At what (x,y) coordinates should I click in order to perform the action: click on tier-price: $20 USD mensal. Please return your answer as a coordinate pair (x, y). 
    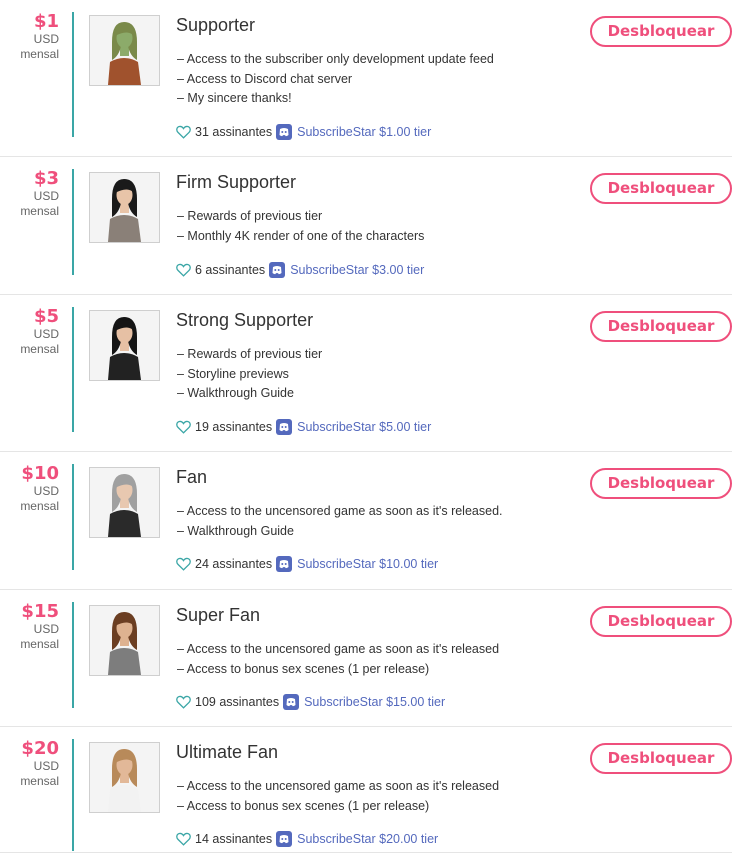
    Looking at the image, I should click on (29, 764).